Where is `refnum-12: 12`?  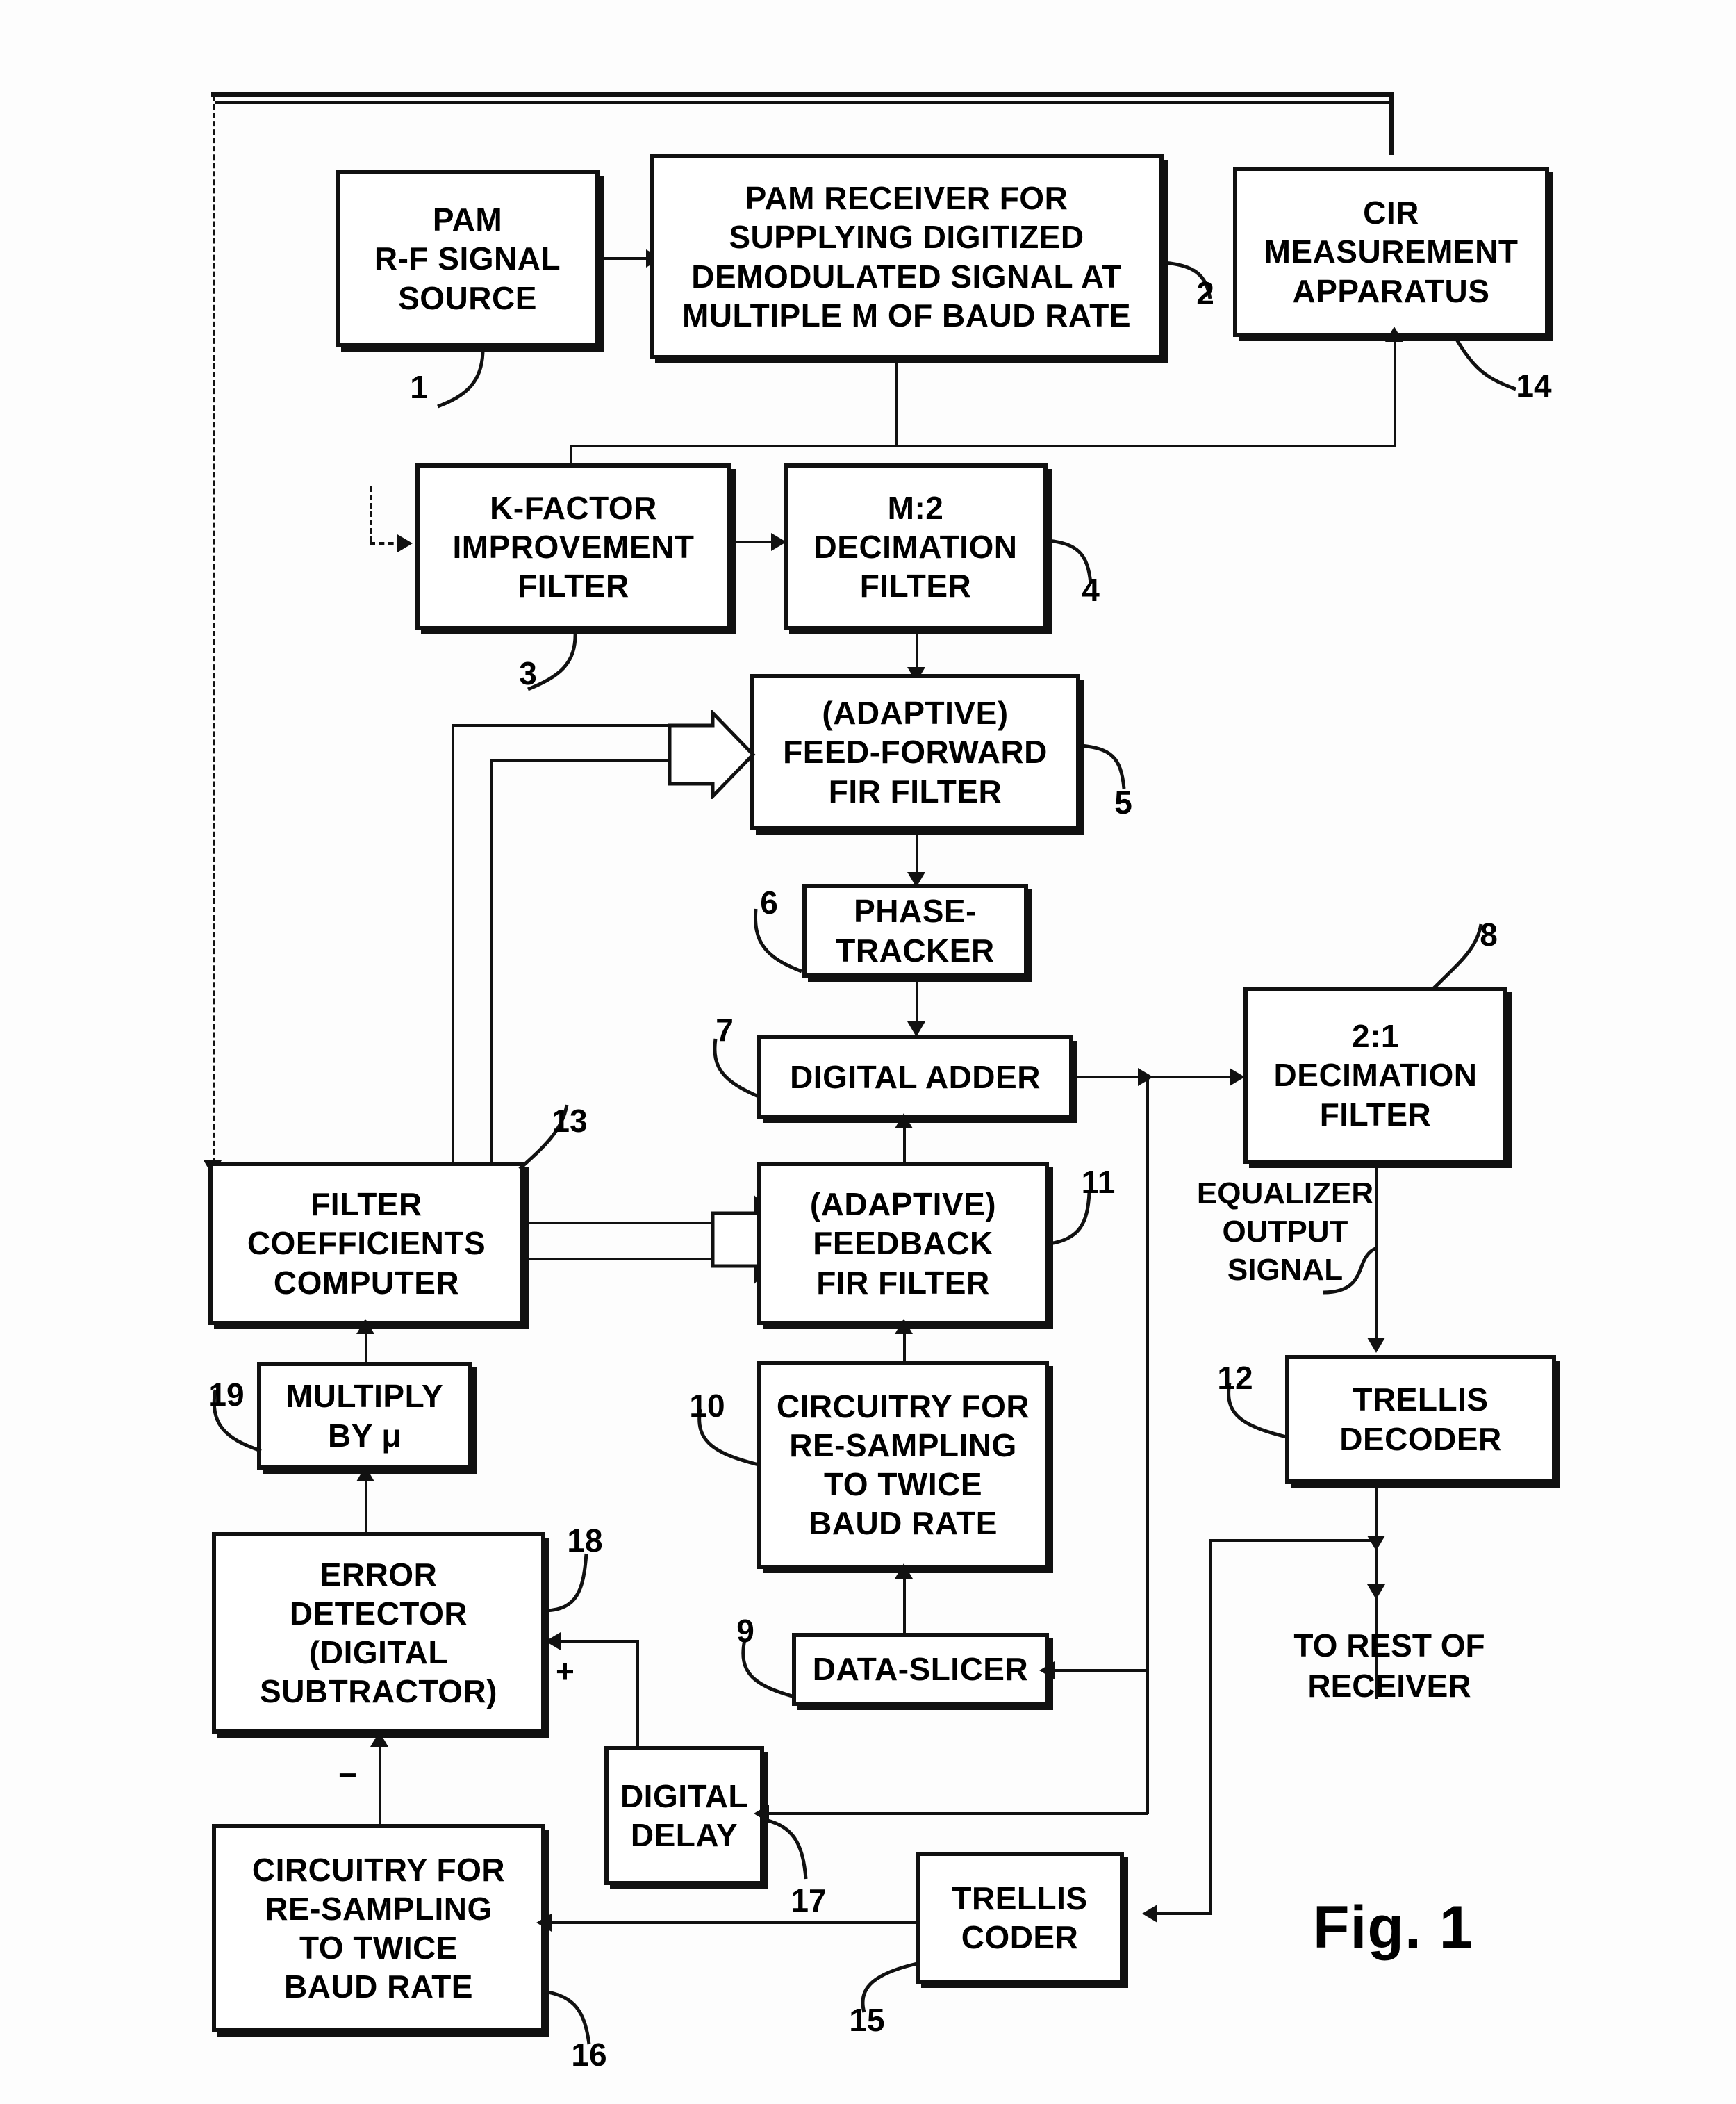 refnum-12: 12 is located at coordinates (1235, 1378).